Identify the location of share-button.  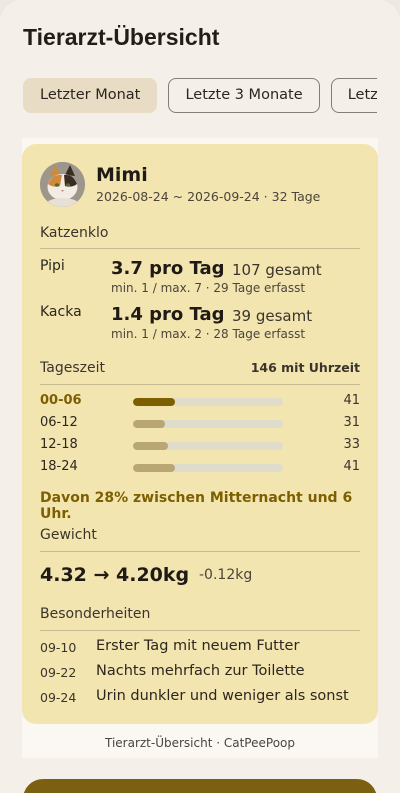
(200, 786).